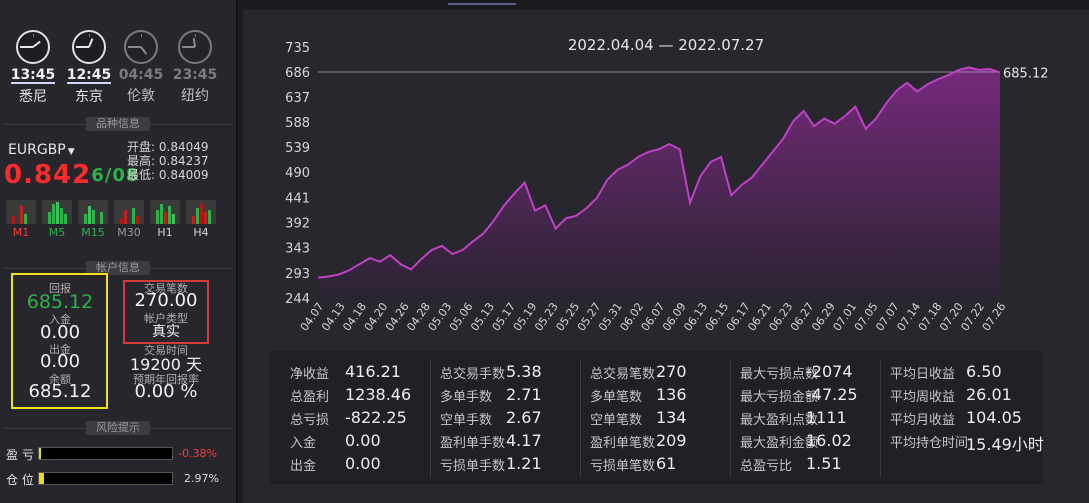 This screenshot has width=1089, height=503. I want to click on stat-value: 16.02, so click(829, 440).